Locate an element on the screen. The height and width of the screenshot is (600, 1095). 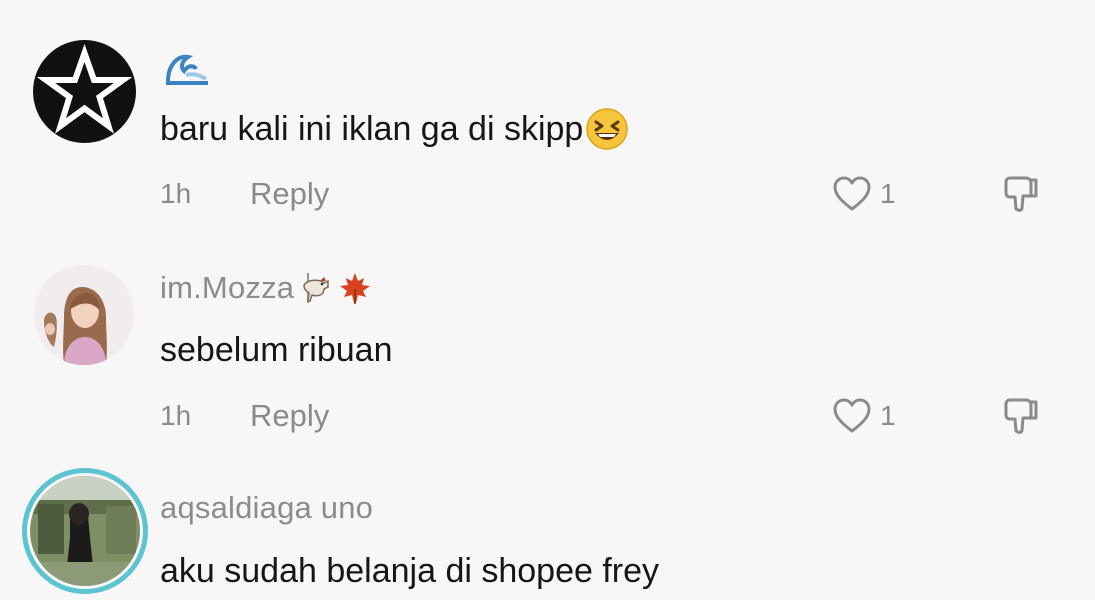
user-avatar-story-ring is located at coordinates (85, 531).